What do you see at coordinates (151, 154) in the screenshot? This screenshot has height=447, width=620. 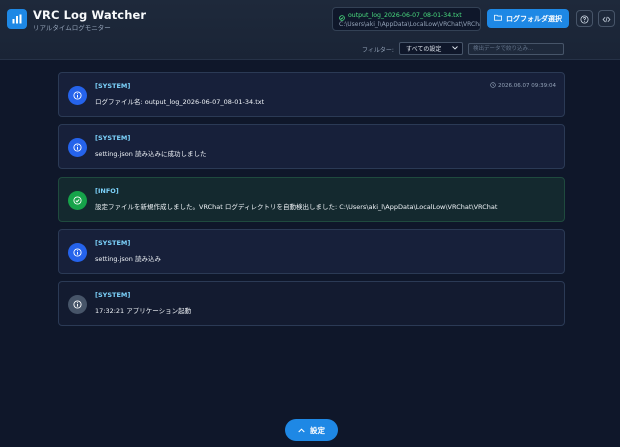 I see `log-message: setting.json 読み込みに成功しました` at bounding box center [151, 154].